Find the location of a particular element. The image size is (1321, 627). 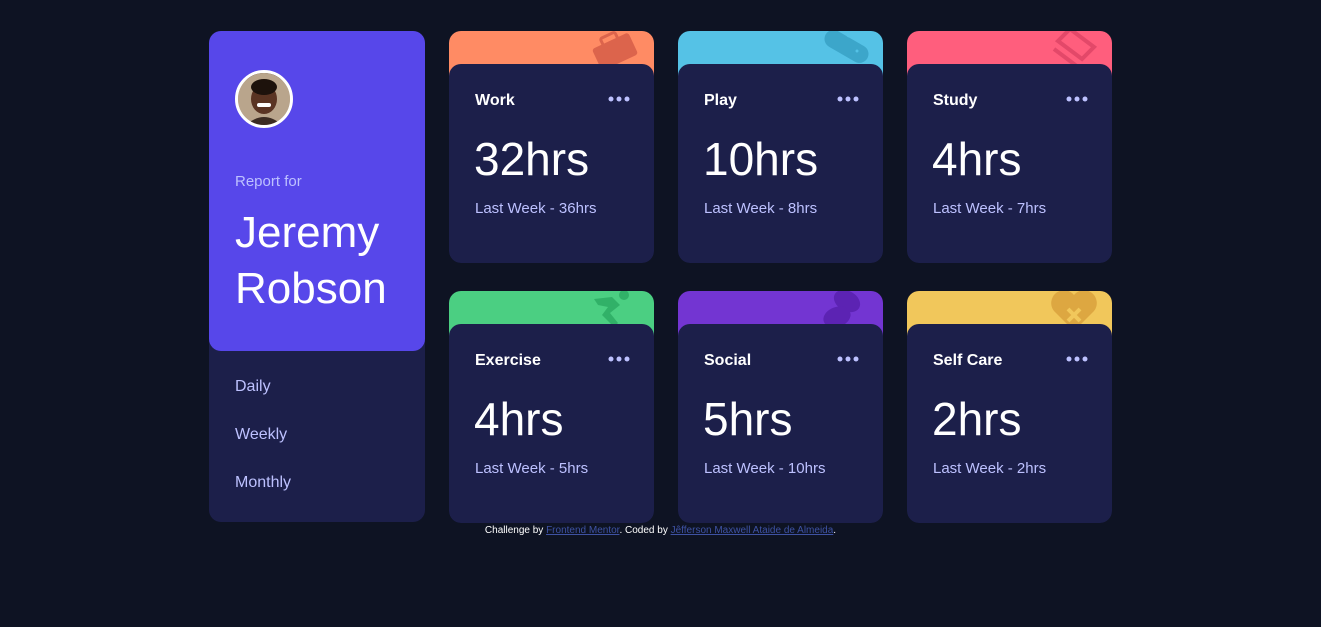

card-title-exercise: Exercise is located at coordinates (508, 360).